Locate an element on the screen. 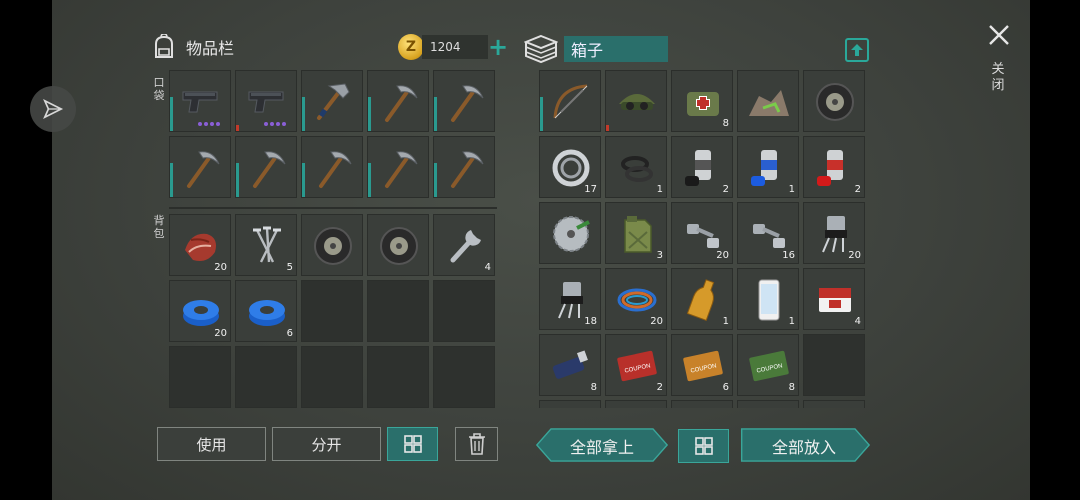 This screenshot has width=1080, height=500. add-coins-button: + is located at coordinates (498, 47).